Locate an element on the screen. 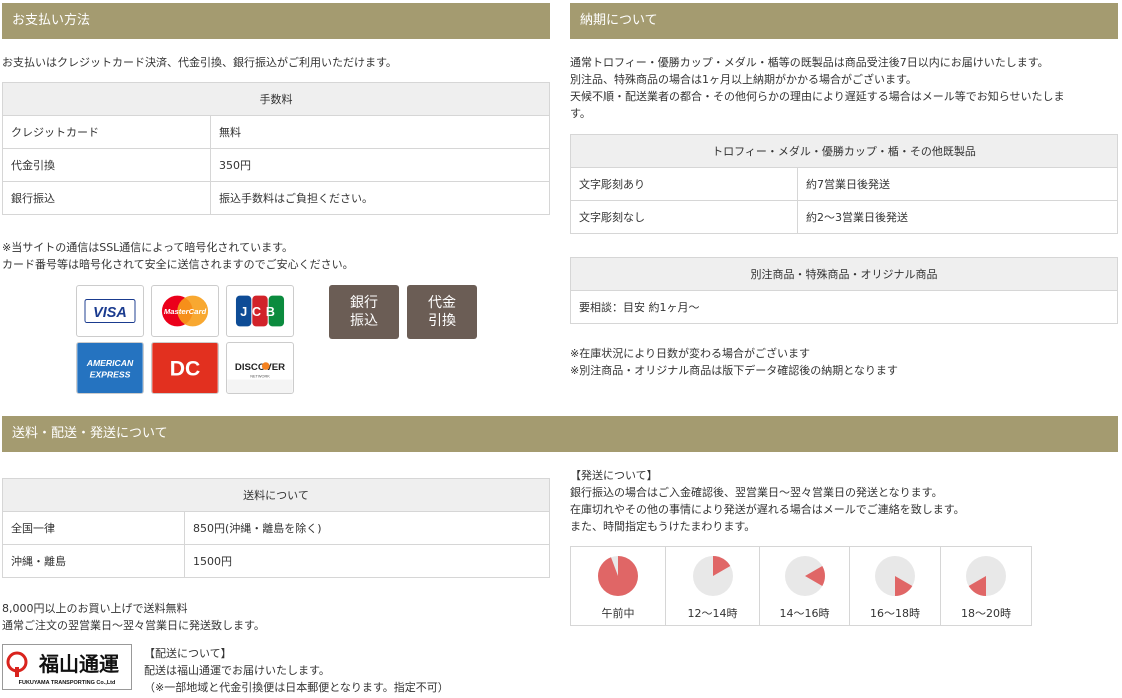  dispatch-line-1: 銀行振込の場合はご入金確認後、翌営業日〜翌々営業日の発送となります。 is located at coordinates (756, 492).